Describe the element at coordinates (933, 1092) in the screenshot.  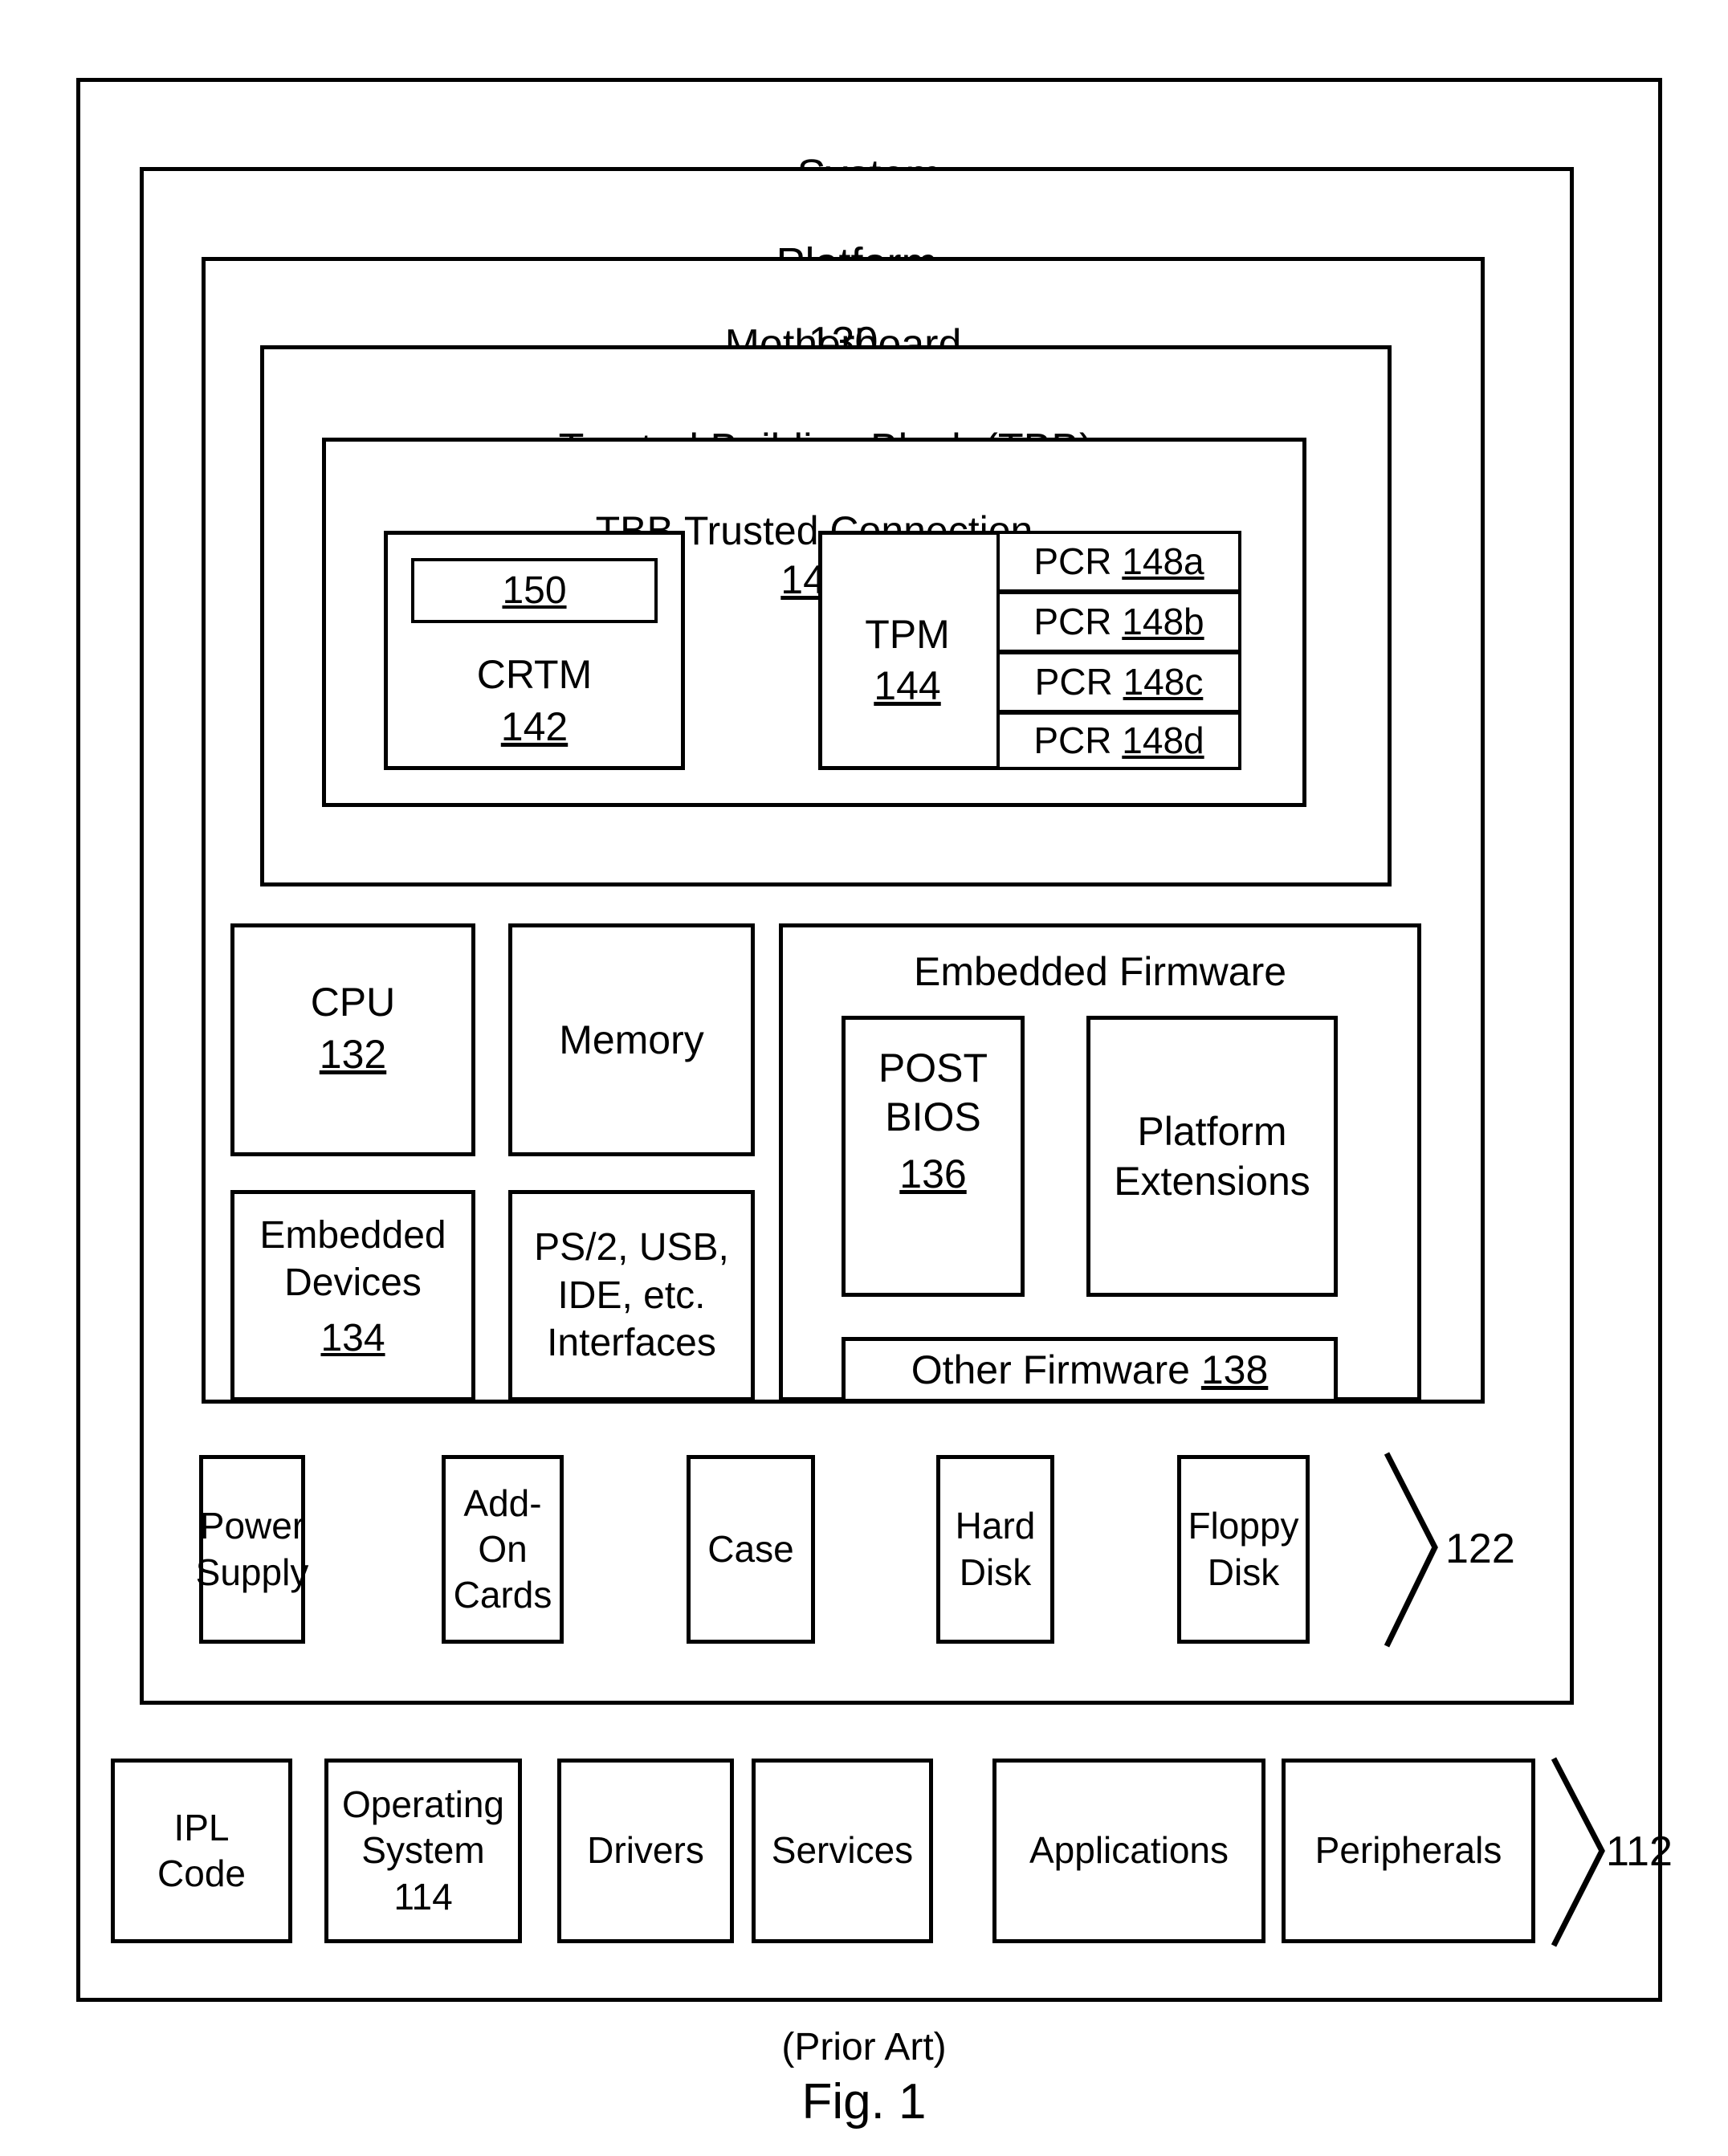
I see `post-bios-title: POST BIOS` at that location.